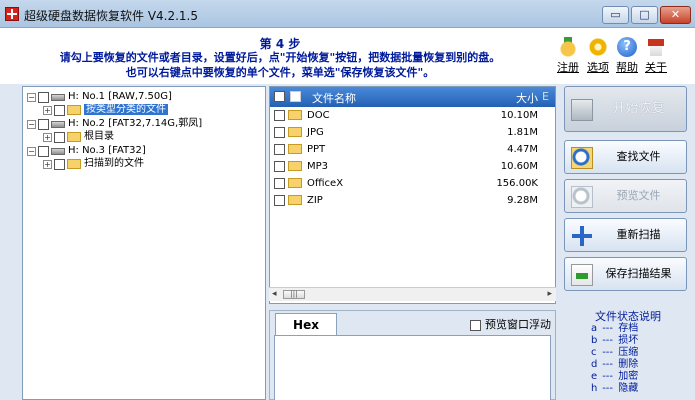 Image resolution: width=695 pixels, height=400 pixels. What do you see at coordinates (412, 183) in the screenshot?
I see `file-row: OfficeX 156.00K` at bounding box center [412, 183].